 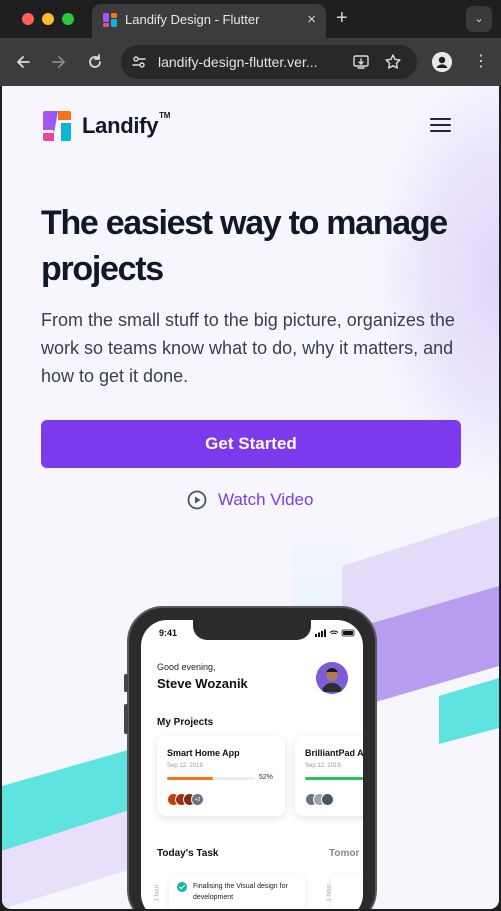 What do you see at coordinates (329, 776) in the screenshot?
I see `project-card: BrilliantPad A Sep 12, 2019` at bounding box center [329, 776].